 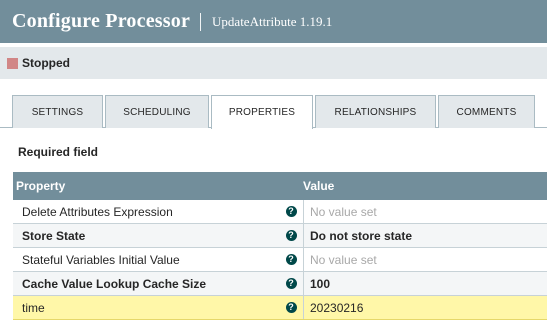 What do you see at coordinates (425, 307) in the screenshot?
I see `property-value: 20230216` at bounding box center [425, 307].